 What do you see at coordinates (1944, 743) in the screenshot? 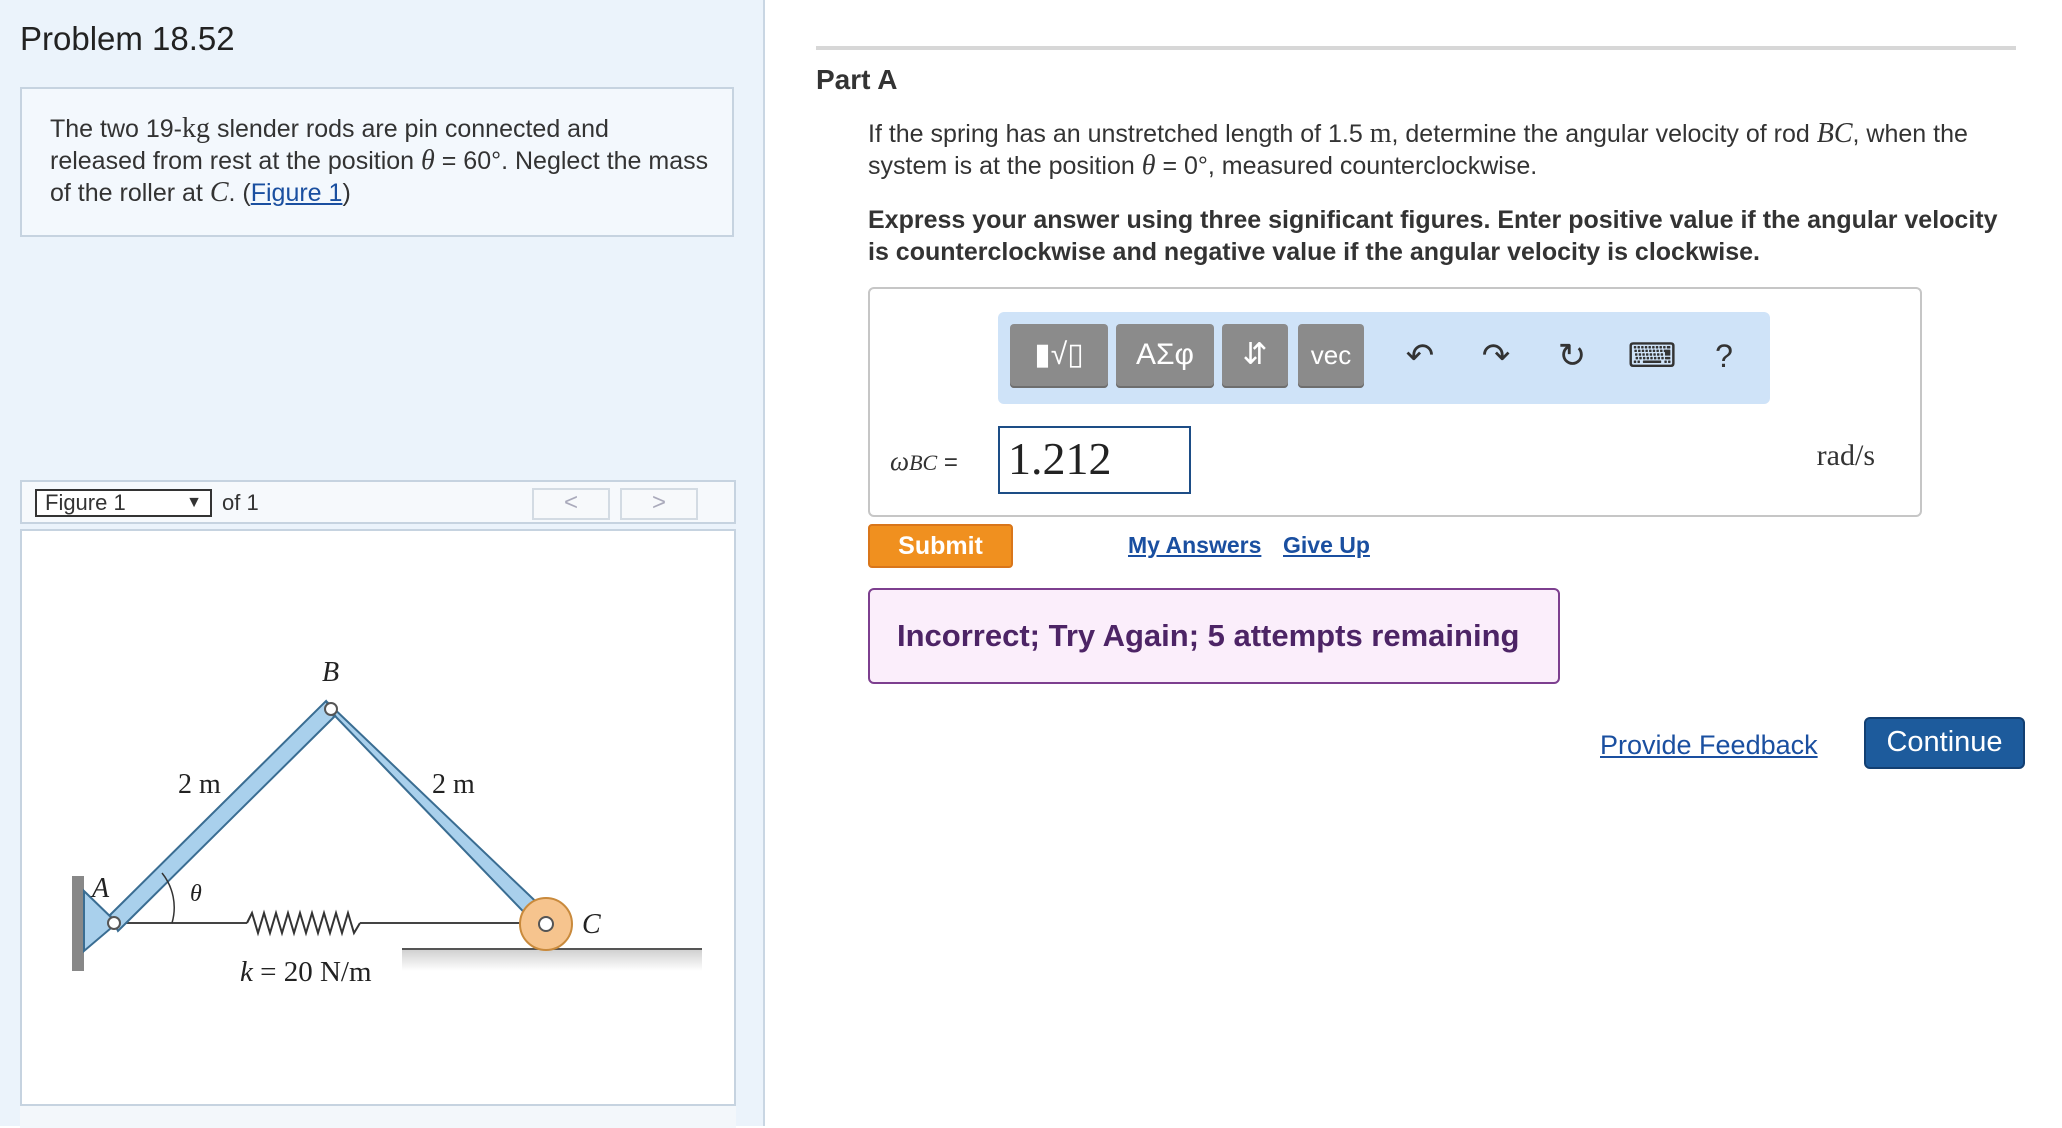
I see `continue-button: Continue` at bounding box center [1944, 743].